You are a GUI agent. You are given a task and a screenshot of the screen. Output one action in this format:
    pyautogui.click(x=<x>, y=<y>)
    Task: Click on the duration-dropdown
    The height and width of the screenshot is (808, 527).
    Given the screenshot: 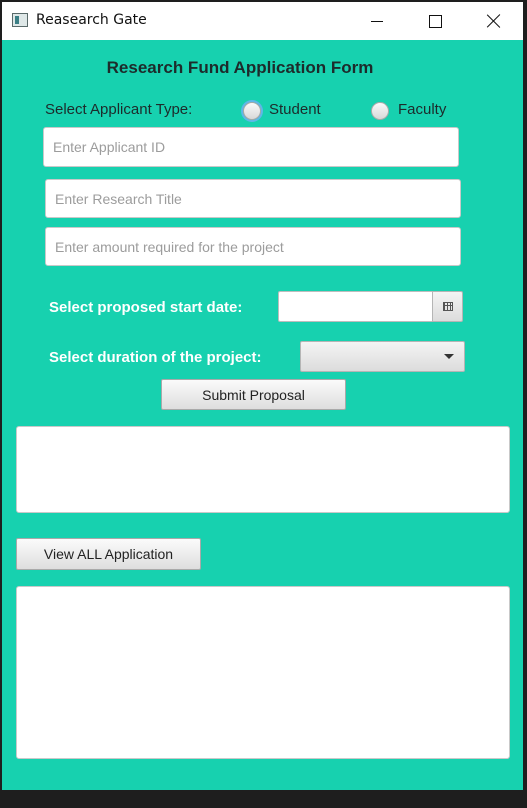 What is the action you would take?
    pyautogui.click(x=382, y=356)
    